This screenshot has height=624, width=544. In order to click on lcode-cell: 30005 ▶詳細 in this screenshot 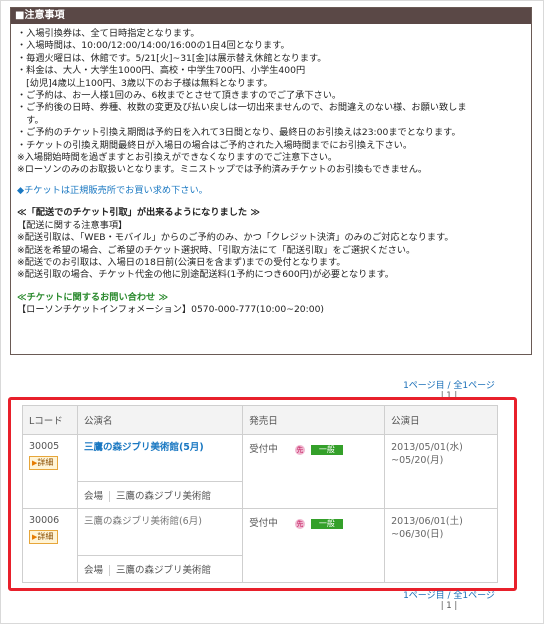, I will do `click(50, 471)`.